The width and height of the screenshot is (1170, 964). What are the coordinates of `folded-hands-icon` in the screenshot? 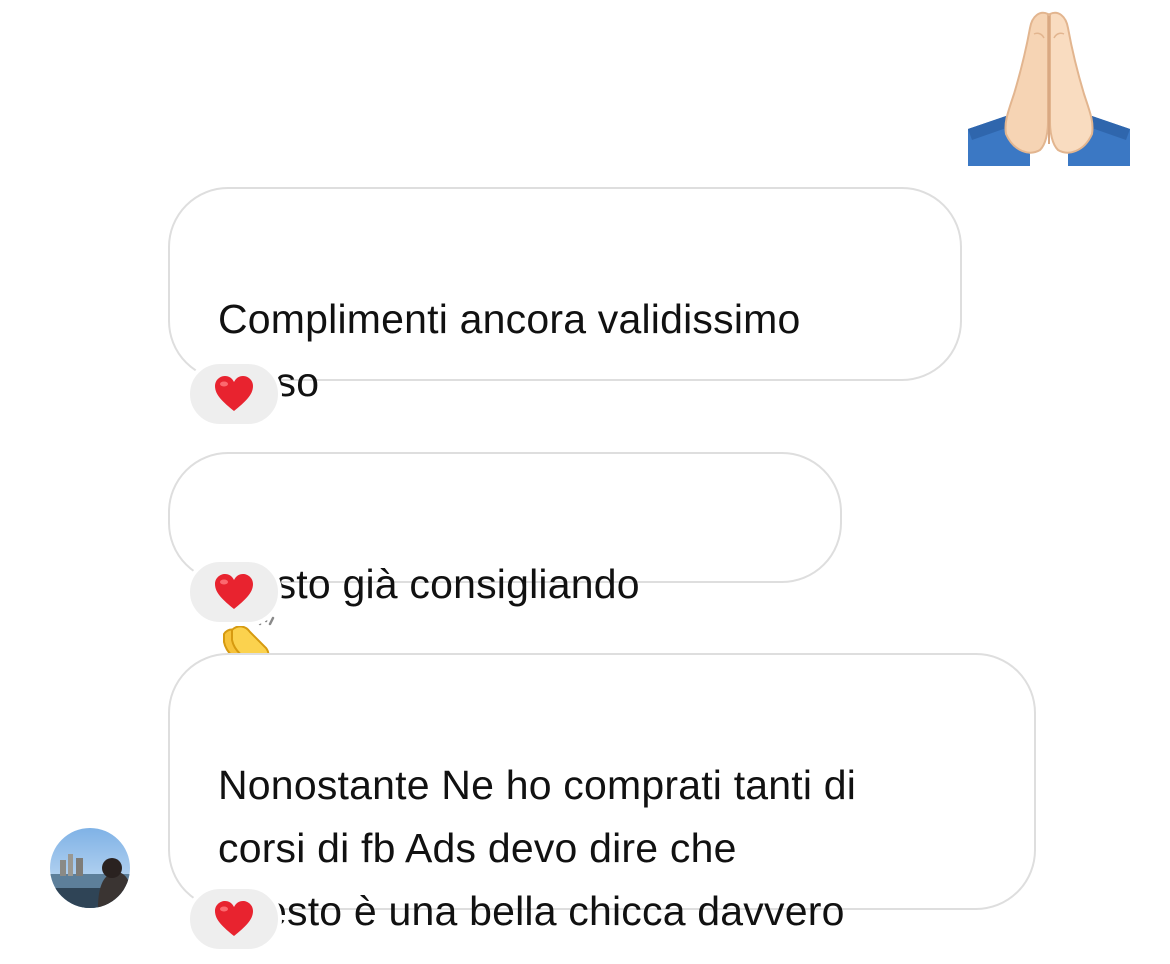 It's located at (1049, 85).